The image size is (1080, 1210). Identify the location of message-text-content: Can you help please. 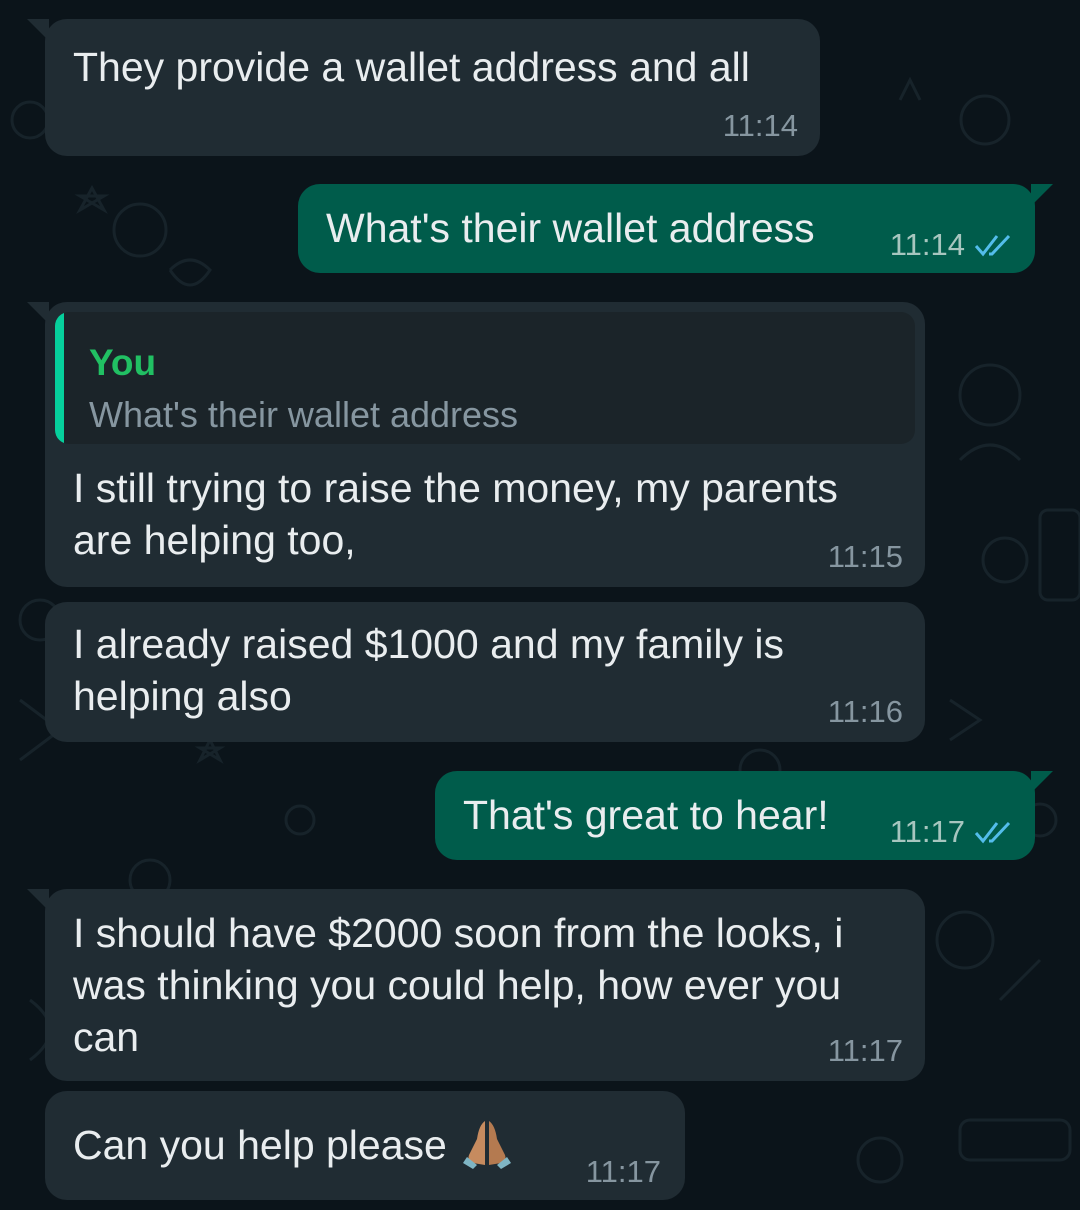
(260, 1145).